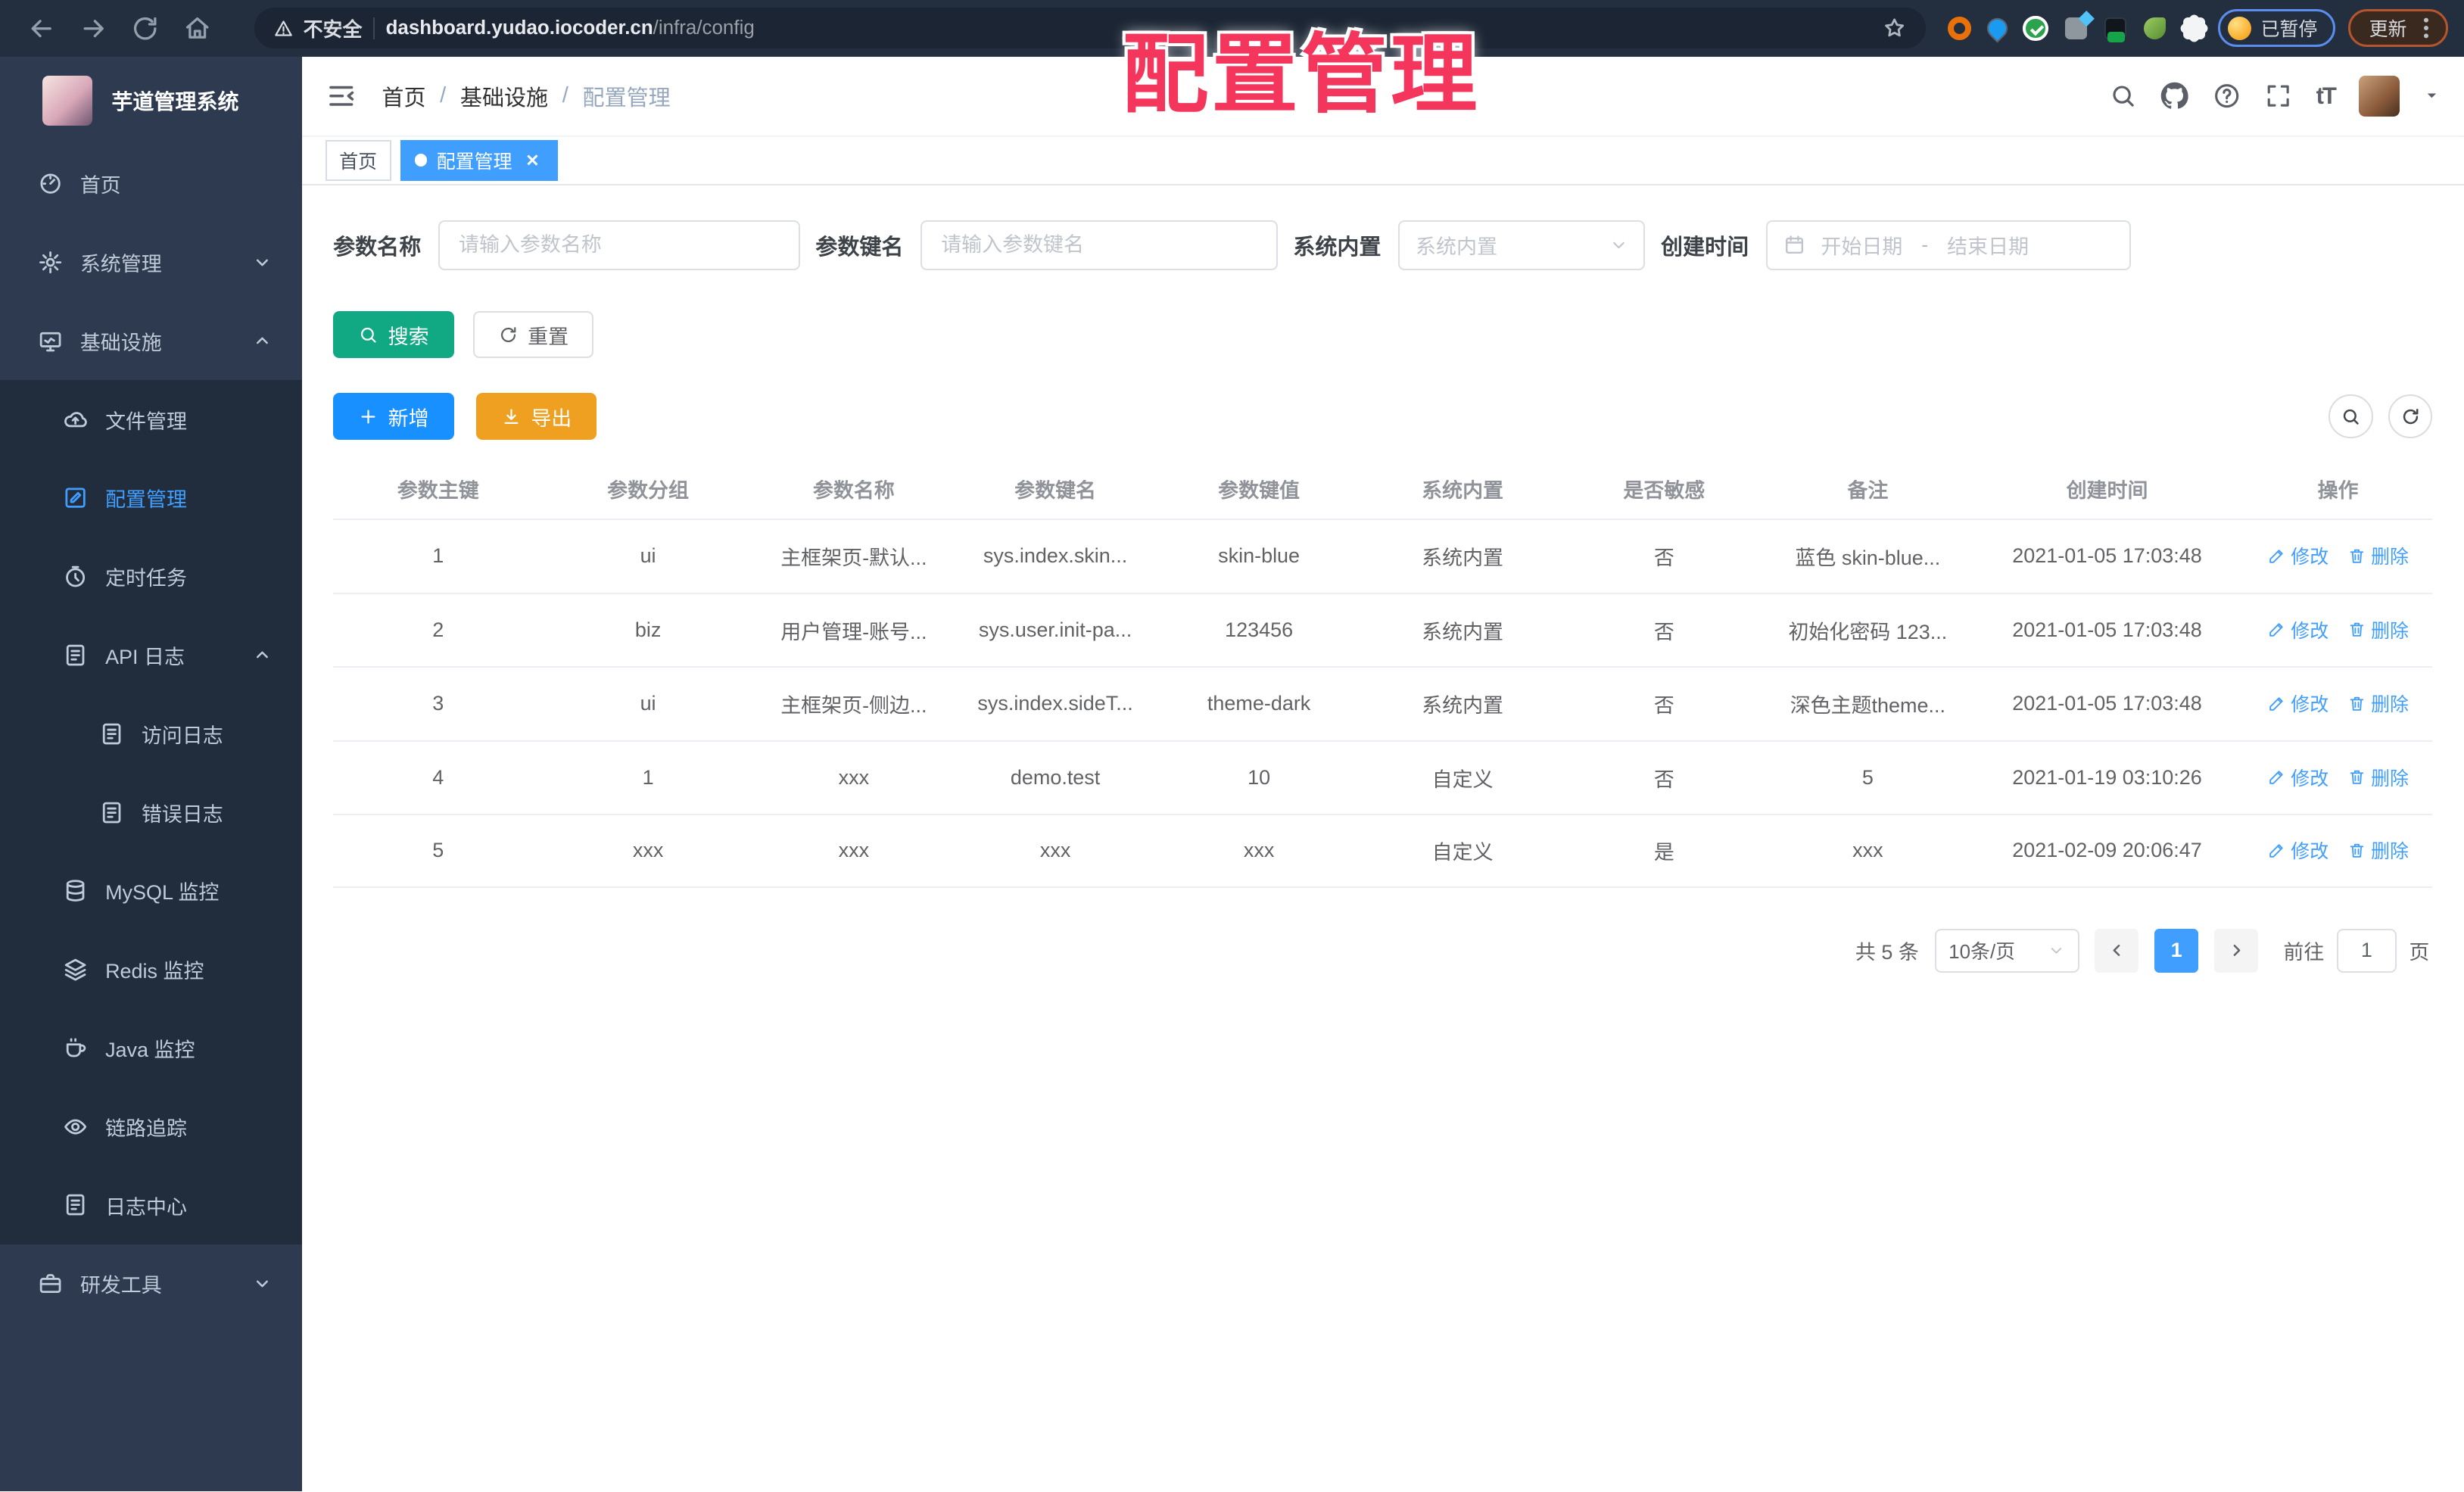 This screenshot has width=2464, height=1492. Describe the element at coordinates (519, 28) in the screenshot. I see `url-host: dashboard.yudao.iocoder.cn` at that location.